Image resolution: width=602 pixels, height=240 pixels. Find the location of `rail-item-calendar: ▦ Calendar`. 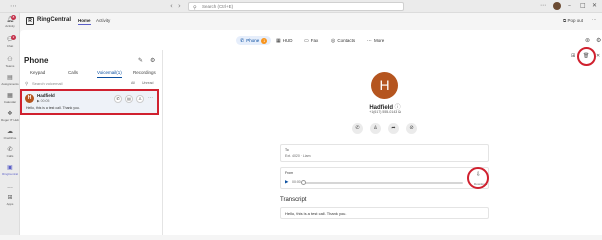

rail-item-calendar: ▦ Calendar is located at coordinates (10, 98).